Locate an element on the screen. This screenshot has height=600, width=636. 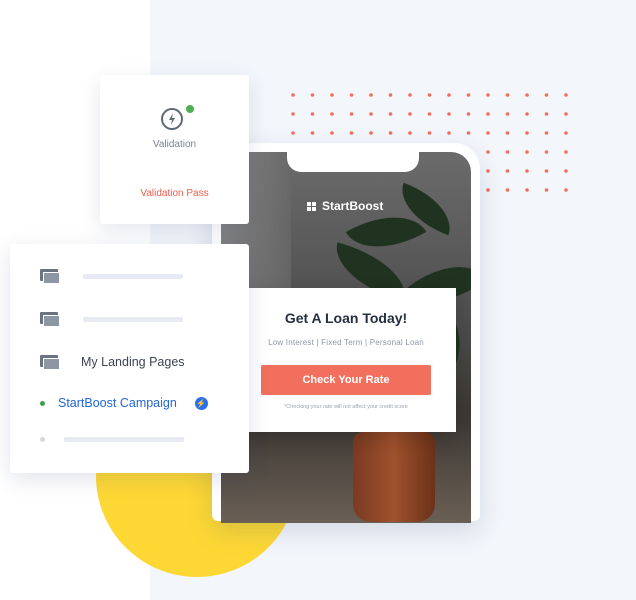
inactive-status-dot is located at coordinates (42, 439).